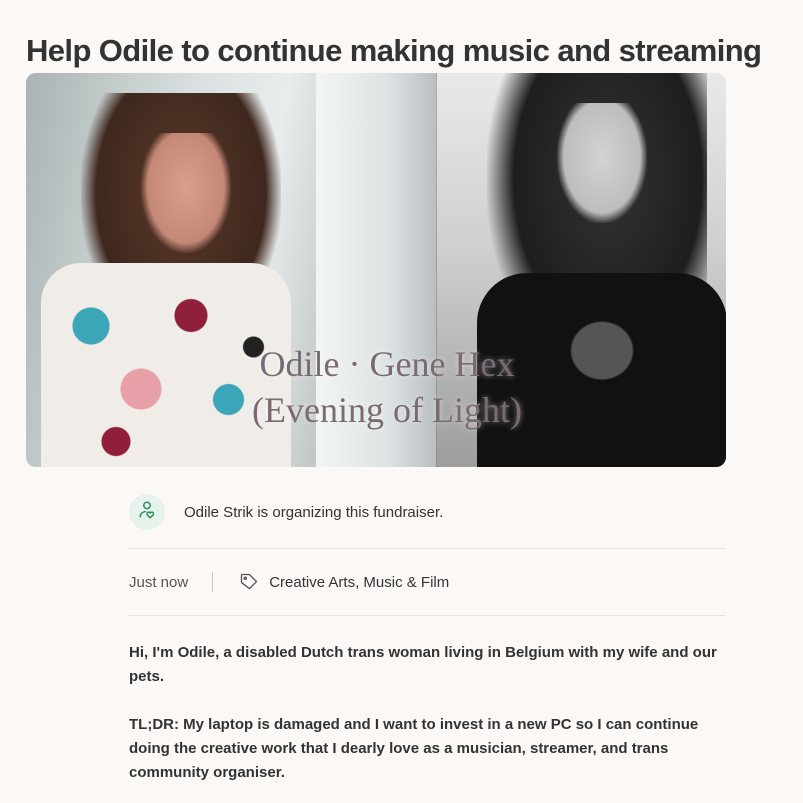 This screenshot has width=803, height=803. What do you see at coordinates (387, 410) in the screenshot?
I see `hero-caption-line2: (Evening of Light)` at bounding box center [387, 410].